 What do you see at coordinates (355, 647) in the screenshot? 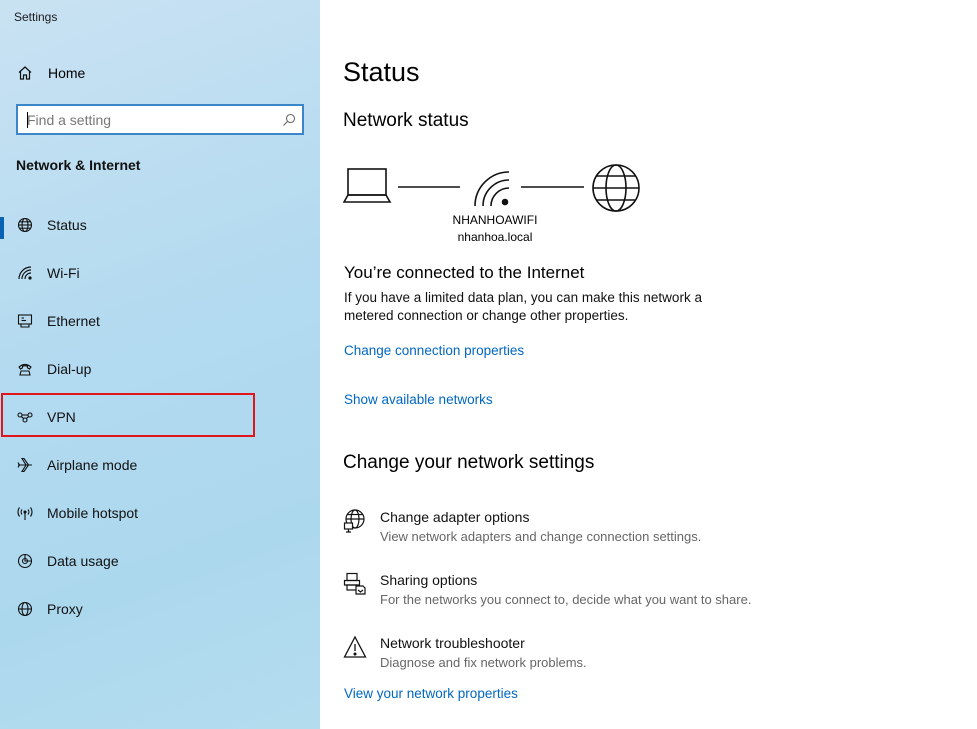
I see `warning-icon` at bounding box center [355, 647].